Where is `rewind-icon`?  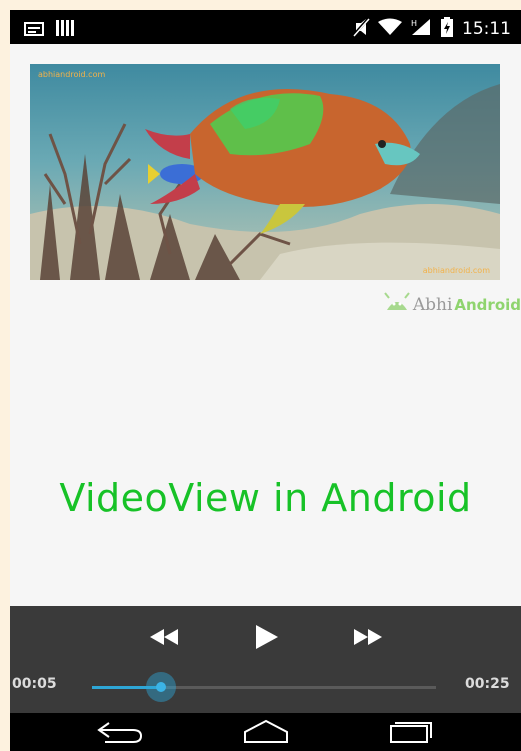 rewind-icon is located at coordinates (164, 639).